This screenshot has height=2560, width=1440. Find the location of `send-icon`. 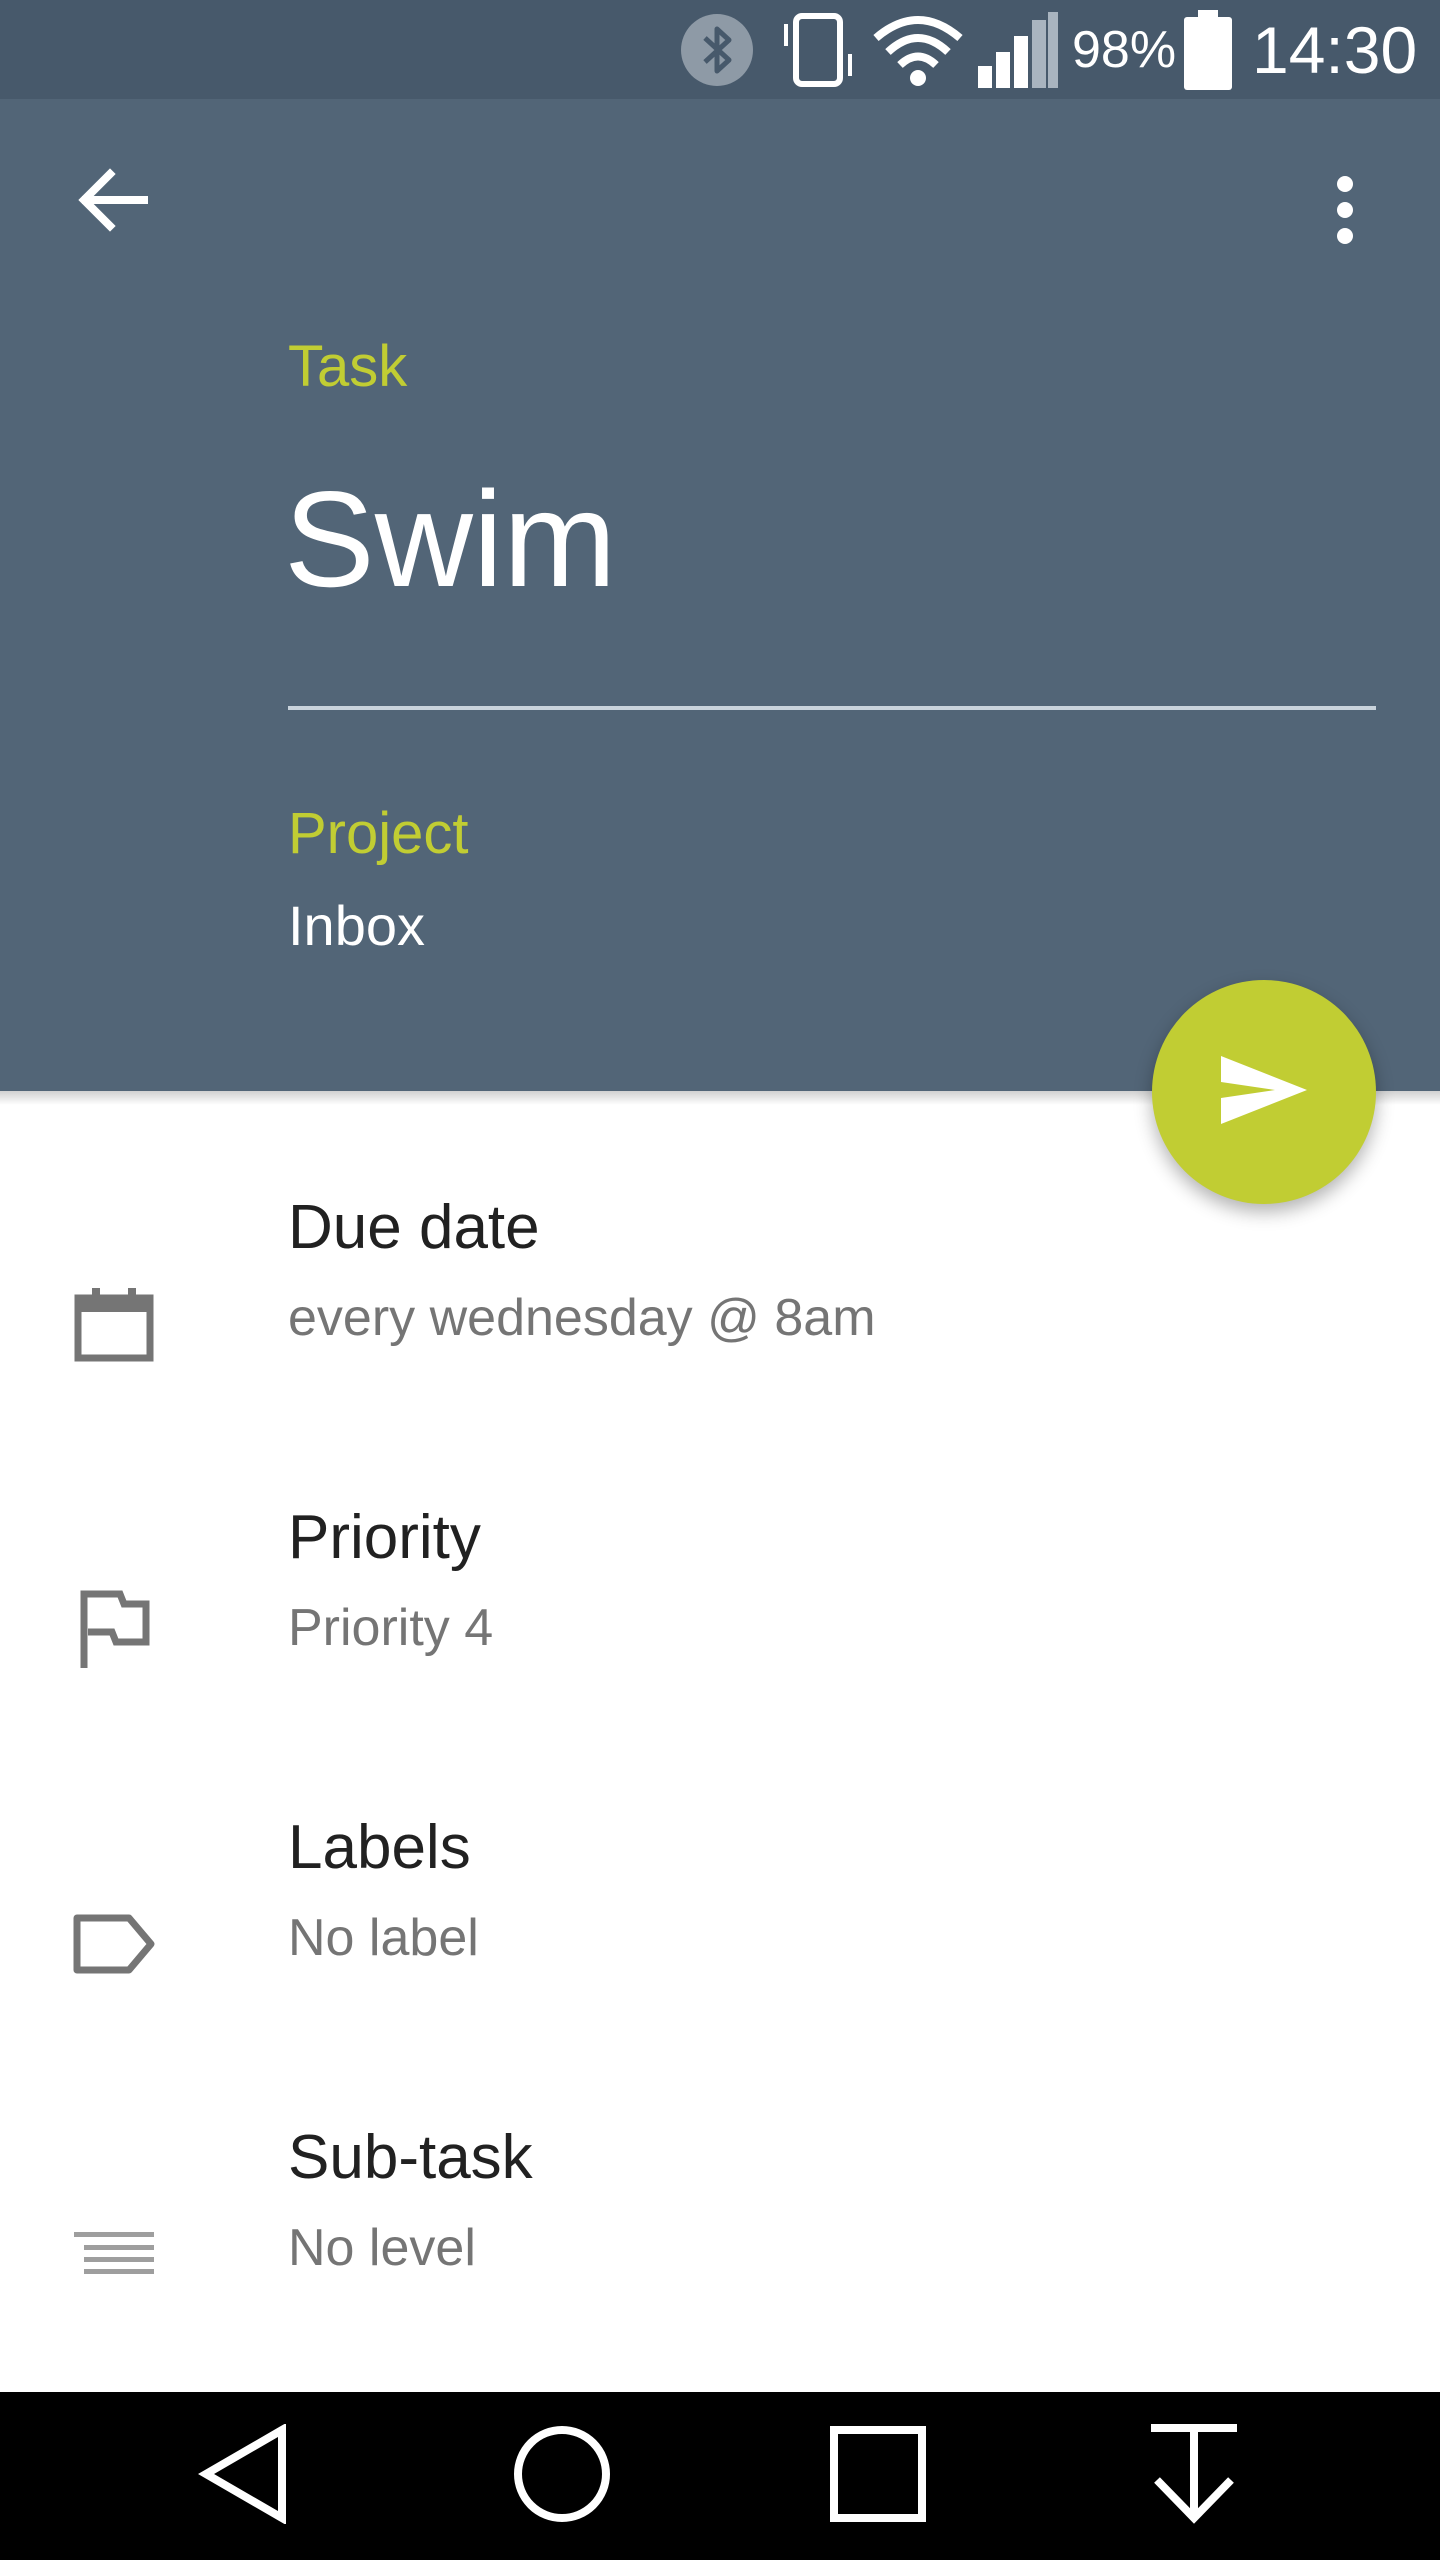

send-icon is located at coordinates (1264, 1092).